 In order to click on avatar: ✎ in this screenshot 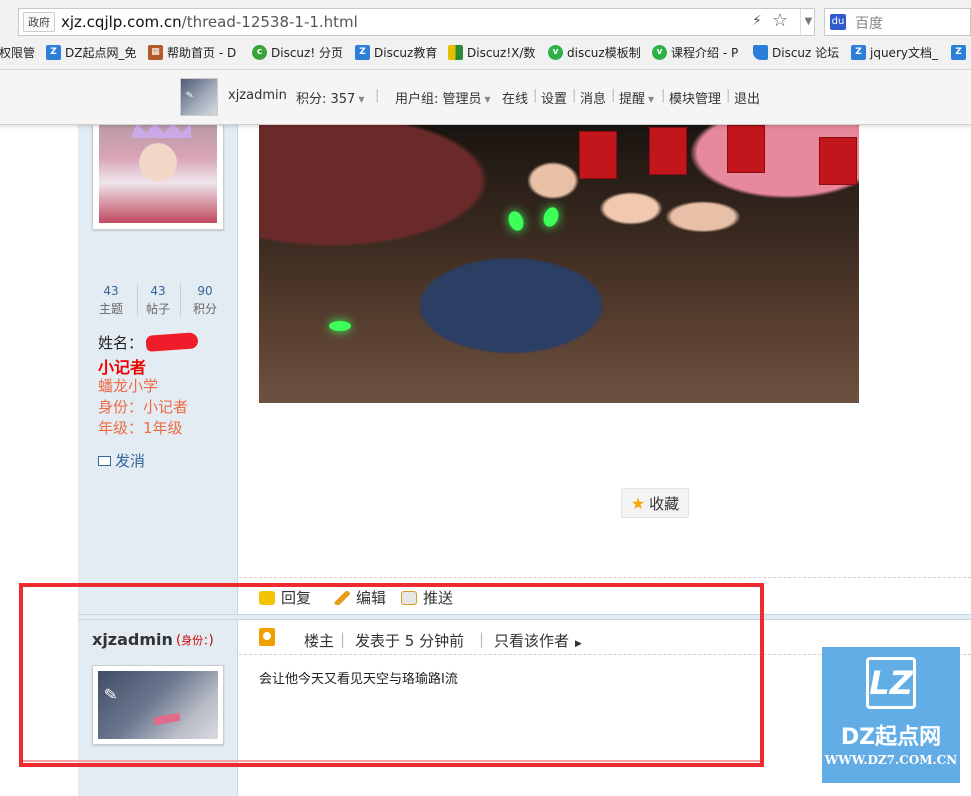, I will do `click(199, 97)`.